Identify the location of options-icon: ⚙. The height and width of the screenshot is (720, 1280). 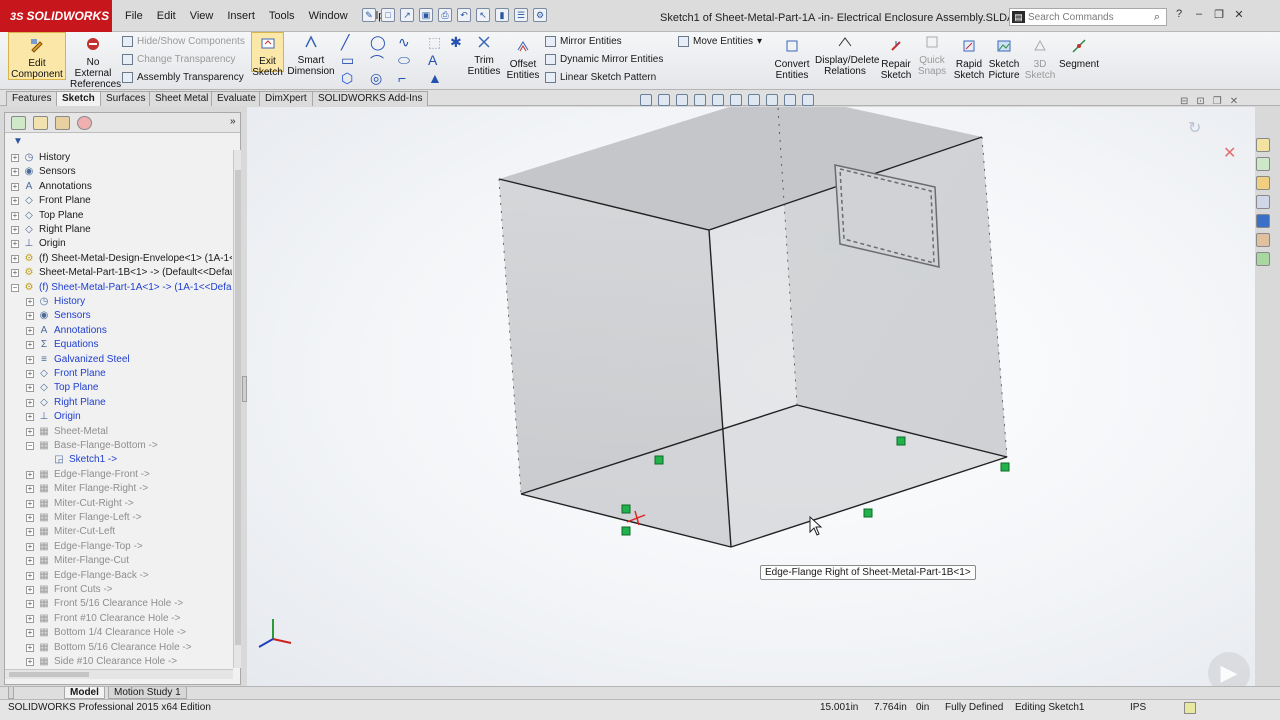
(540, 15).